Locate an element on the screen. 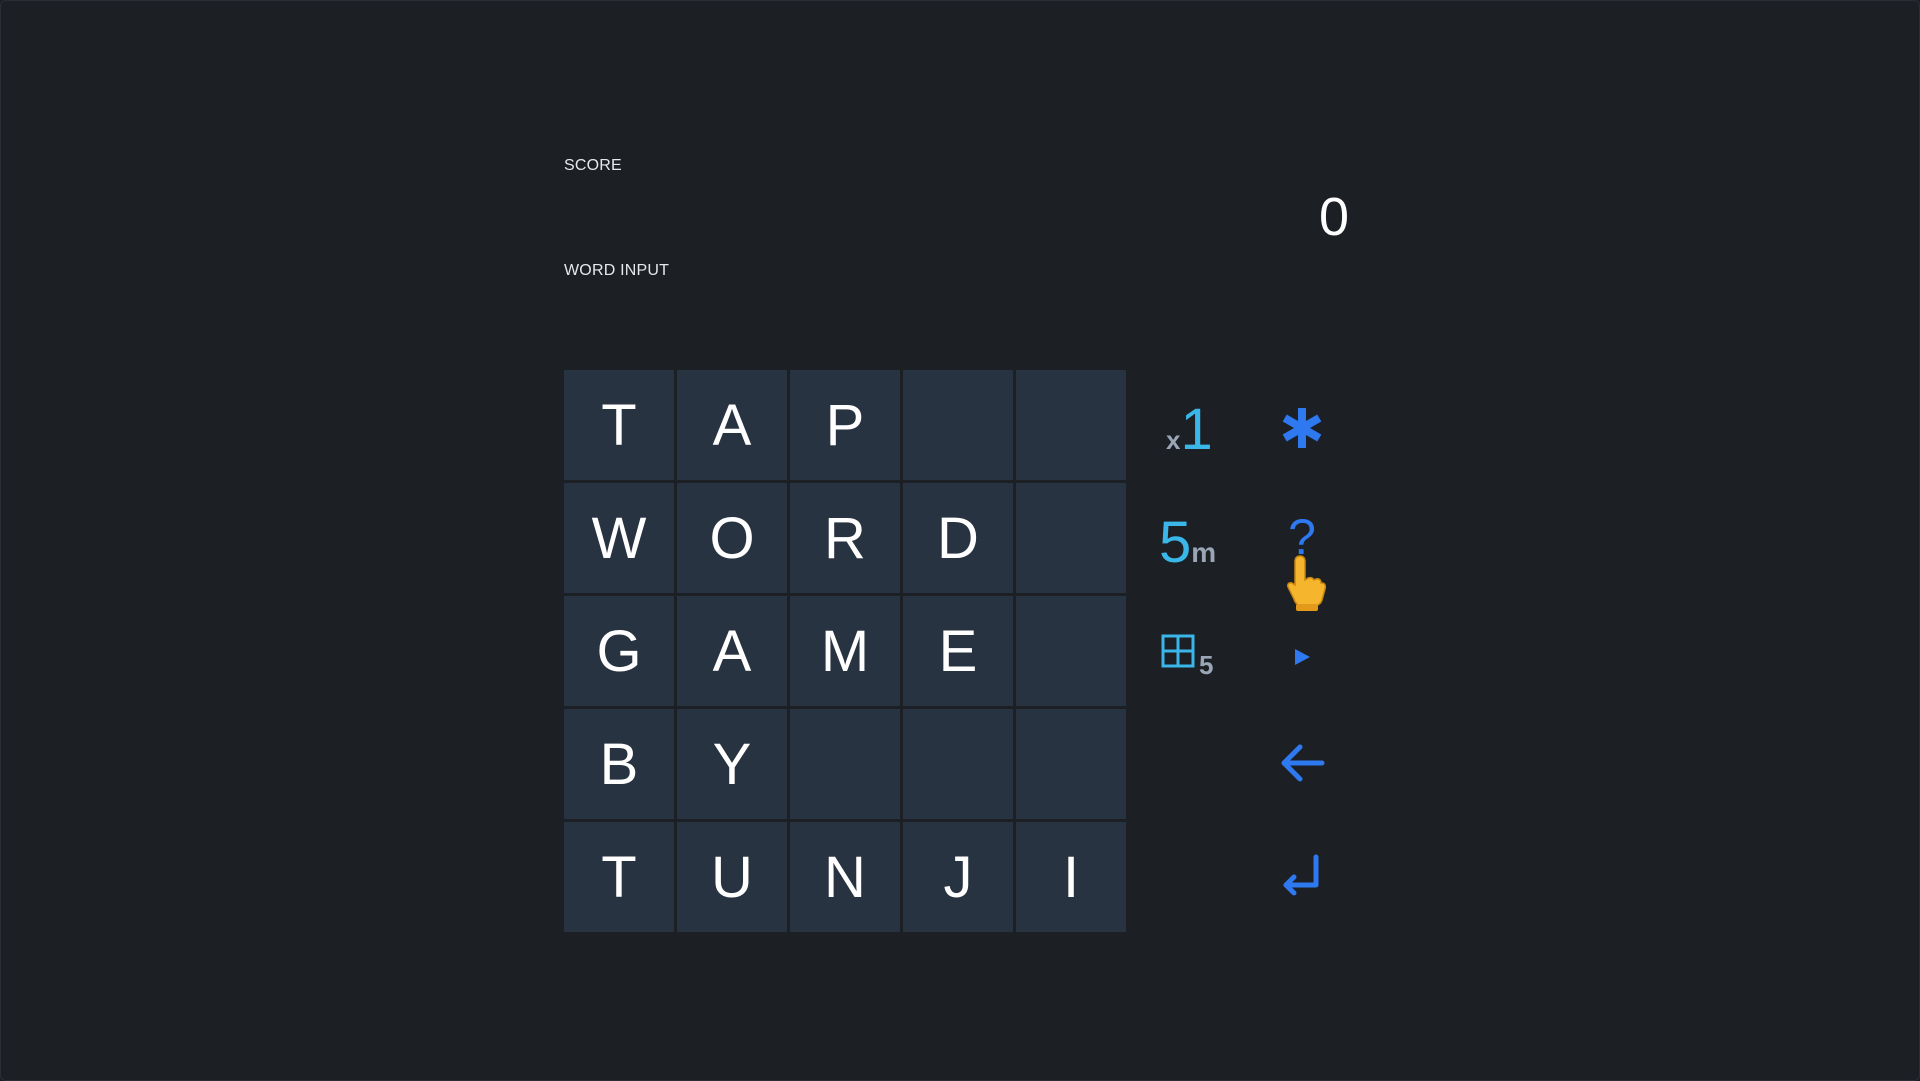 The height and width of the screenshot is (1081, 1920). enter-return-icon is located at coordinates (1301, 875).